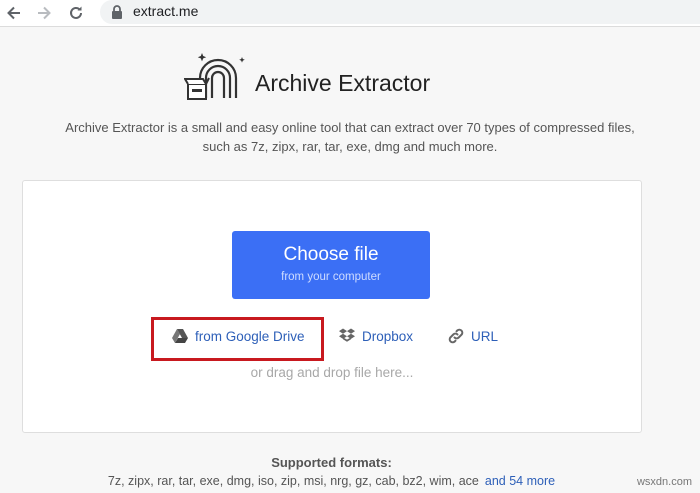 Image resolution: width=700 pixels, height=493 pixels. Describe the element at coordinates (166, 11) in the screenshot. I see `url-text: extract.me` at that location.